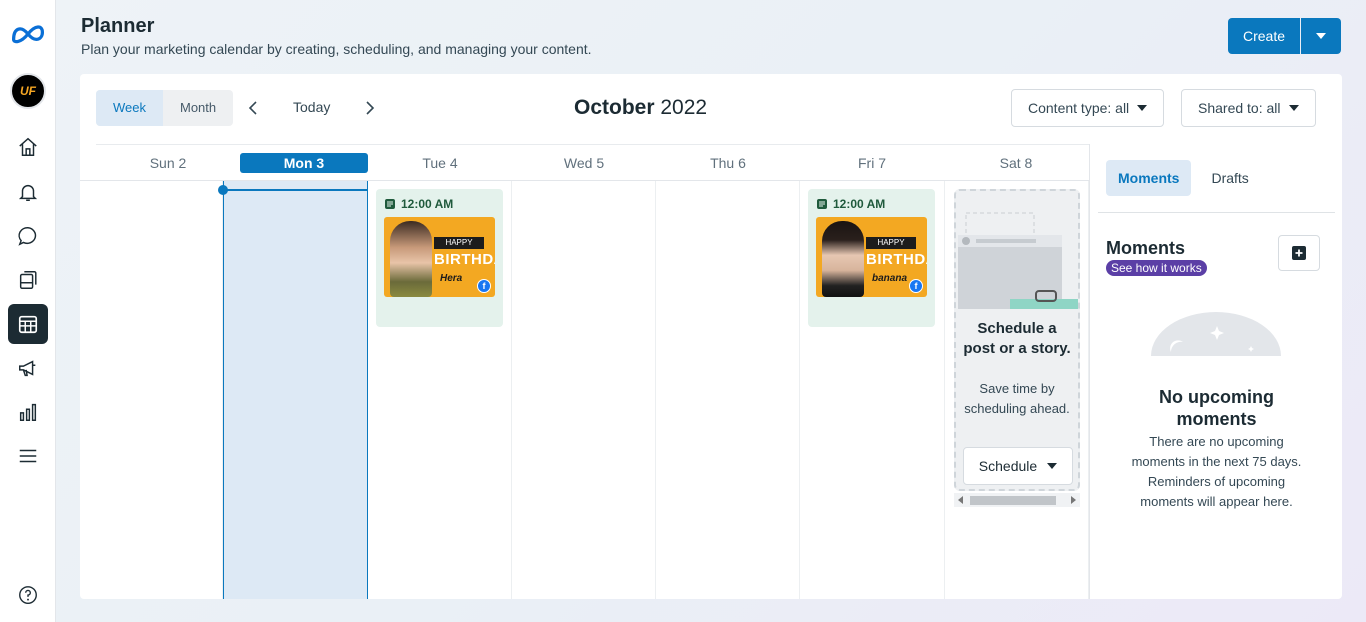 The height and width of the screenshot is (622, 1366). What do you see at coordinates (728, 390) in the screenshot?
I see `day-column-thu` at bounding box center [728, 390].